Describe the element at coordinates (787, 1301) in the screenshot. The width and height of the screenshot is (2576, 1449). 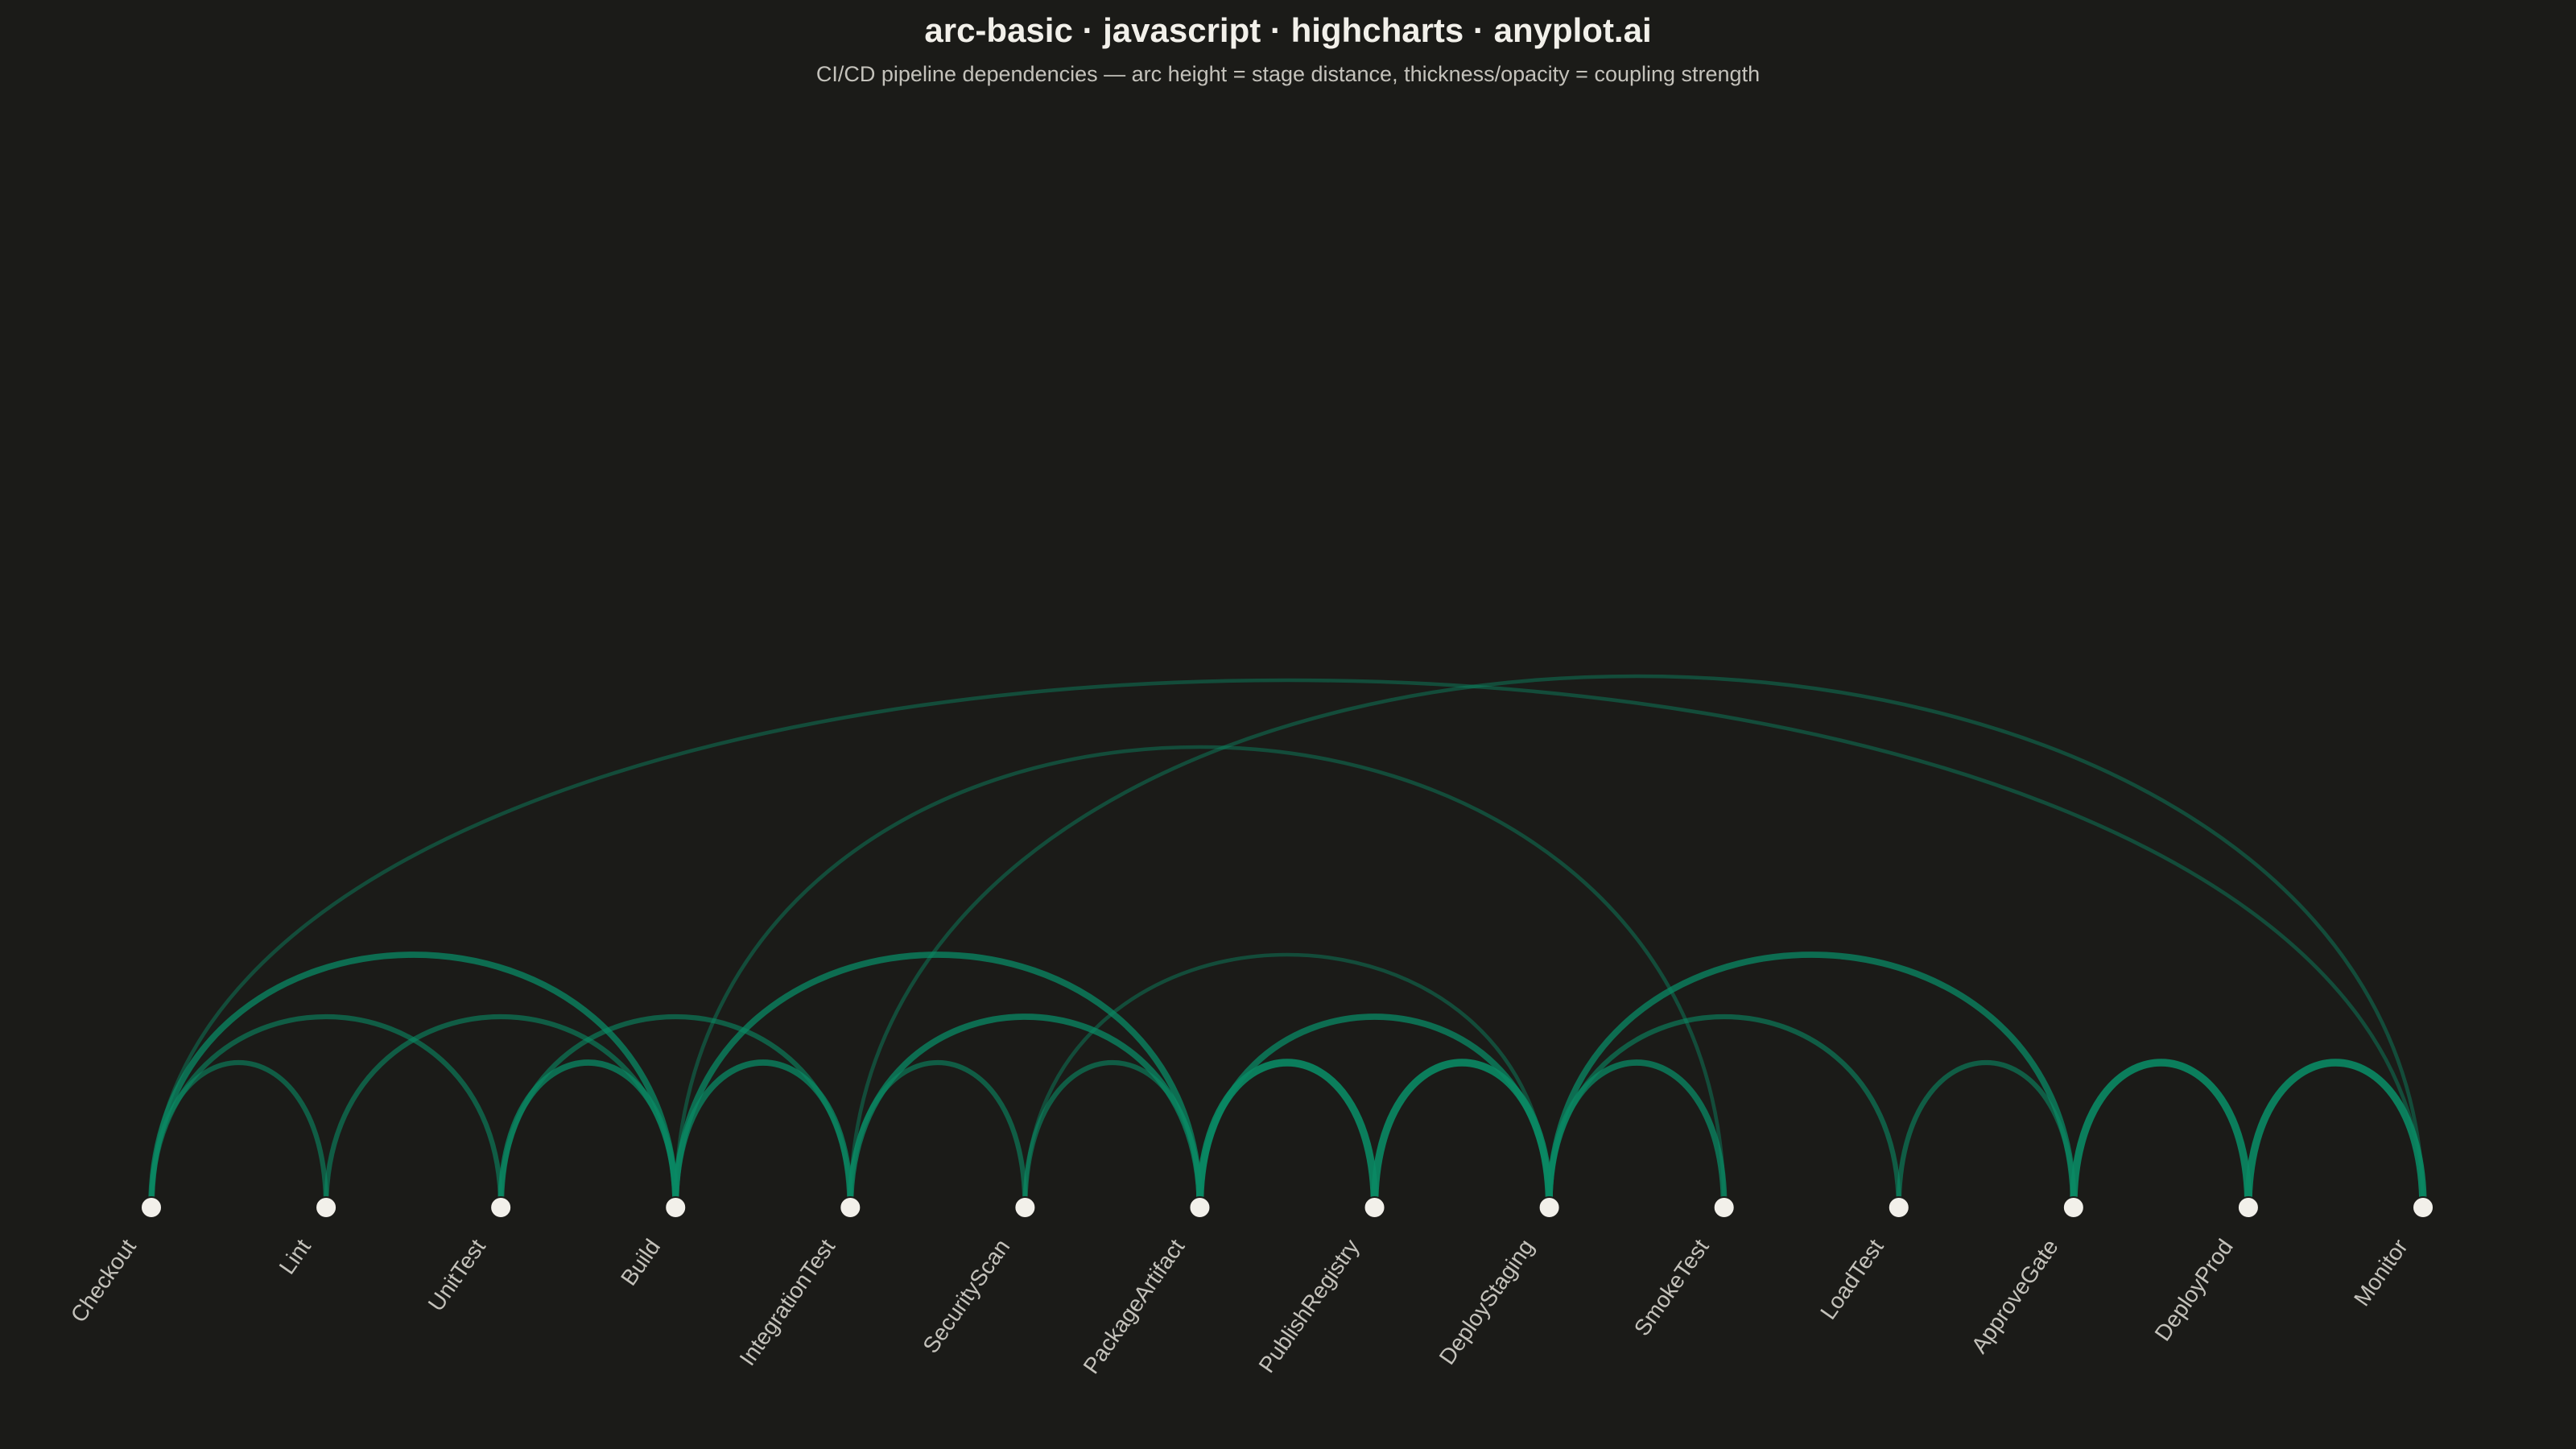
I see `node-label-IntegrationTest: IntegrationTest` at that location.